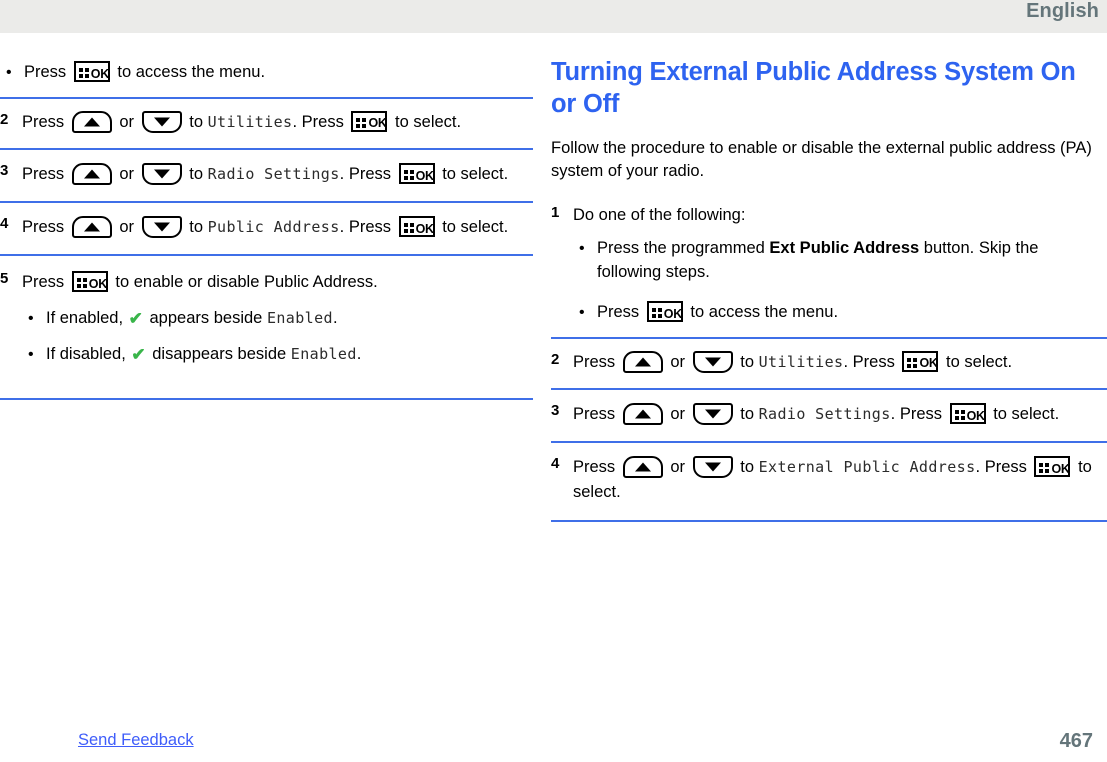 The width and height of the screenshot is (1107, 762). I want to click on menu-item-name: External Public Address, so click(867, 467).